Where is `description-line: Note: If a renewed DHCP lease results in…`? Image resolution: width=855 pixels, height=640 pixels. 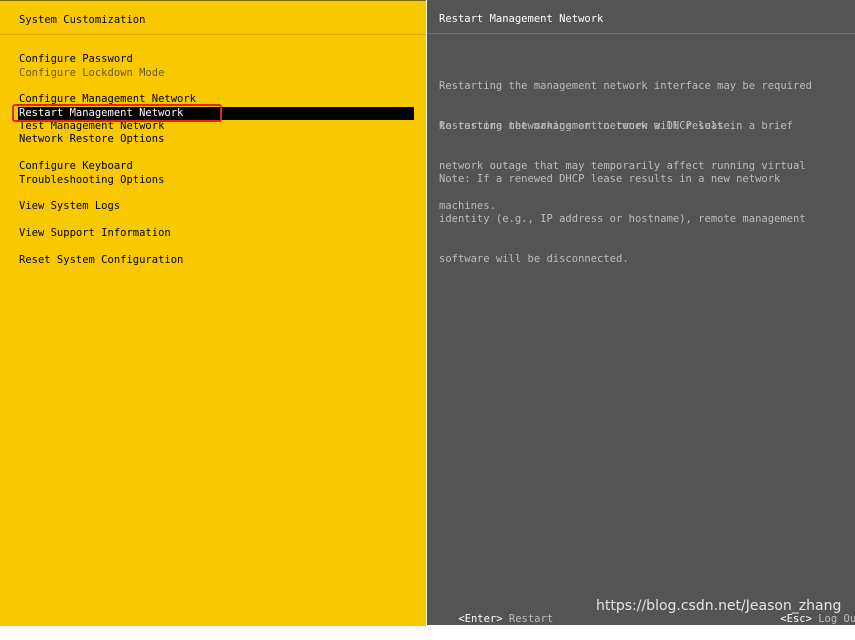 description-line: Note: If a renewed DHCP lease results in… is located at coordinates (610, 178).